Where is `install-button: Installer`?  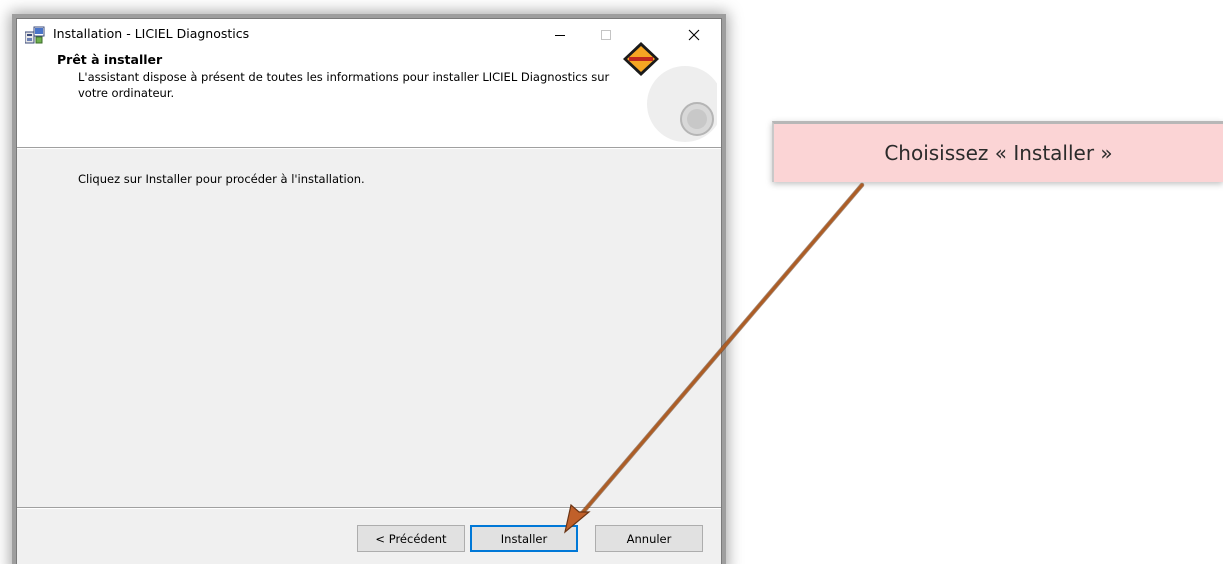 install-button: Installer is located at coordinates (524, 538).